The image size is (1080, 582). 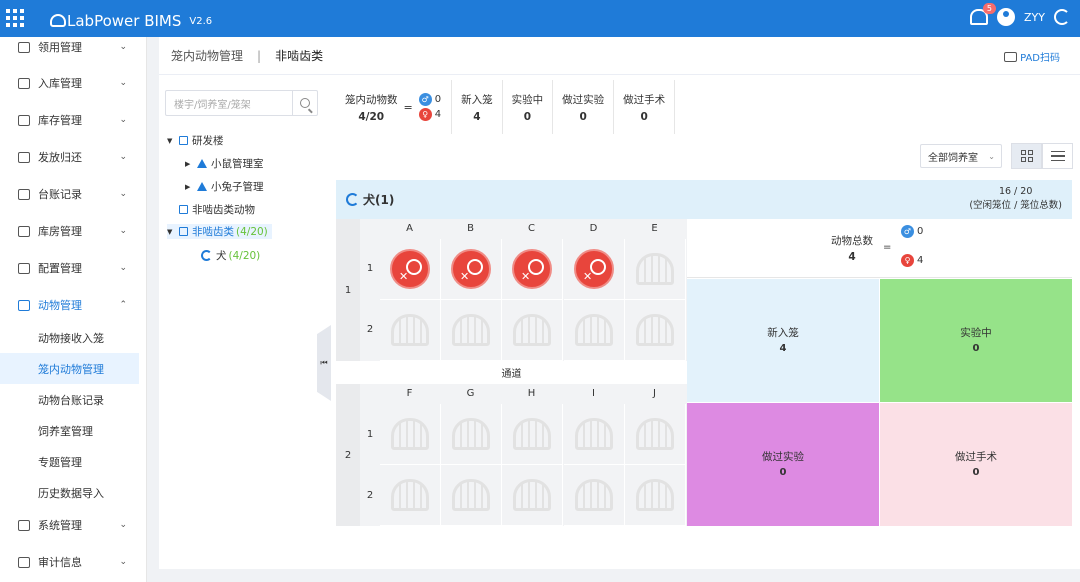 I want to click on grid-view-icon, so click(x=1026, y=156).